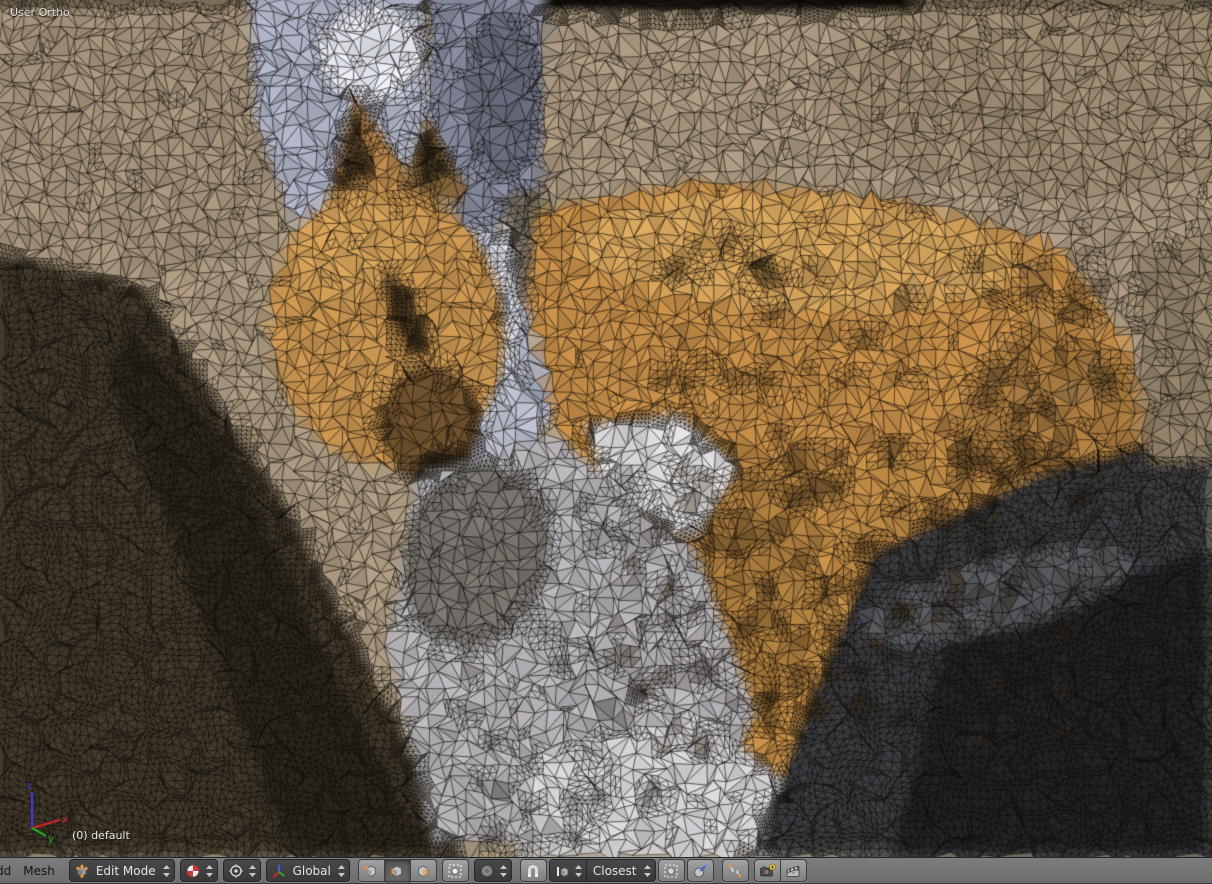 The width and height of the screenshot is (1212, 884). I want to click on z-axis-label: z, so click(29, 786).